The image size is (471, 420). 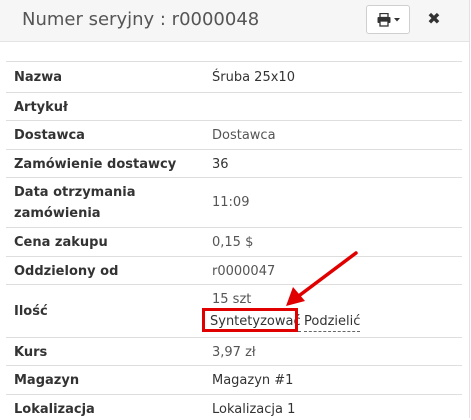 I want to click on row-value: Lokalizacja 1, so click(x=254, y=409).